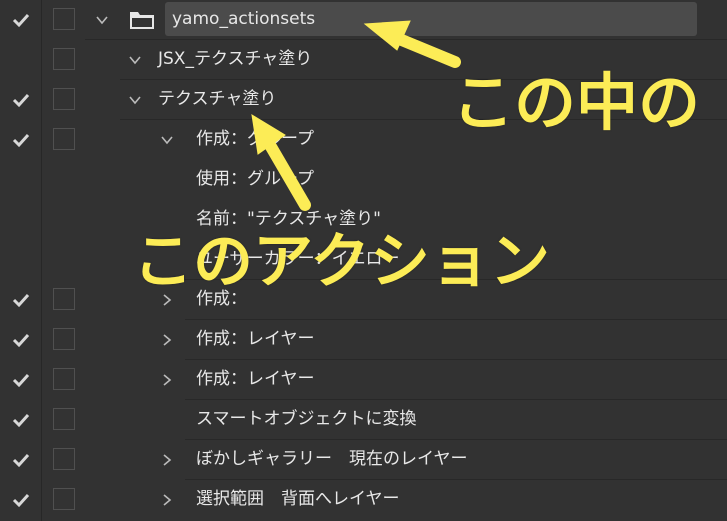  What do you see at coordinates (281, 162) in the screenshot?
I see `arrow-to-action` at bounding box center [281, 162].